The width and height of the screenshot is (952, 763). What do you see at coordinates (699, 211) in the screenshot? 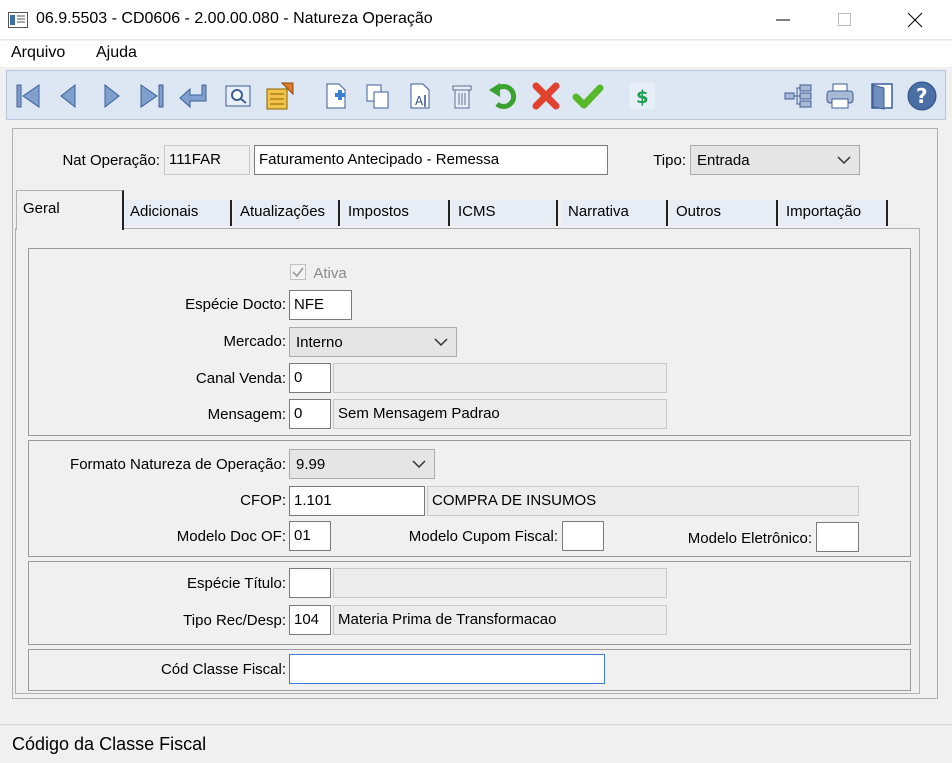
I see `tab-label: Outros` at bounding box center [699, 211].